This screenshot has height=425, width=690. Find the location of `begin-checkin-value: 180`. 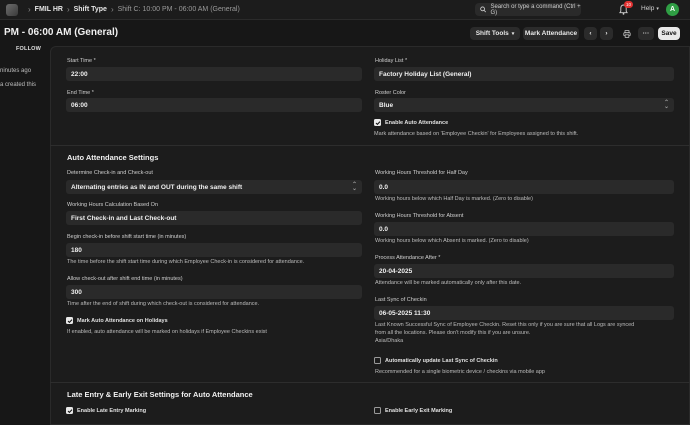

begin-checkin-value: 180 is located at coordinates (76, 250).